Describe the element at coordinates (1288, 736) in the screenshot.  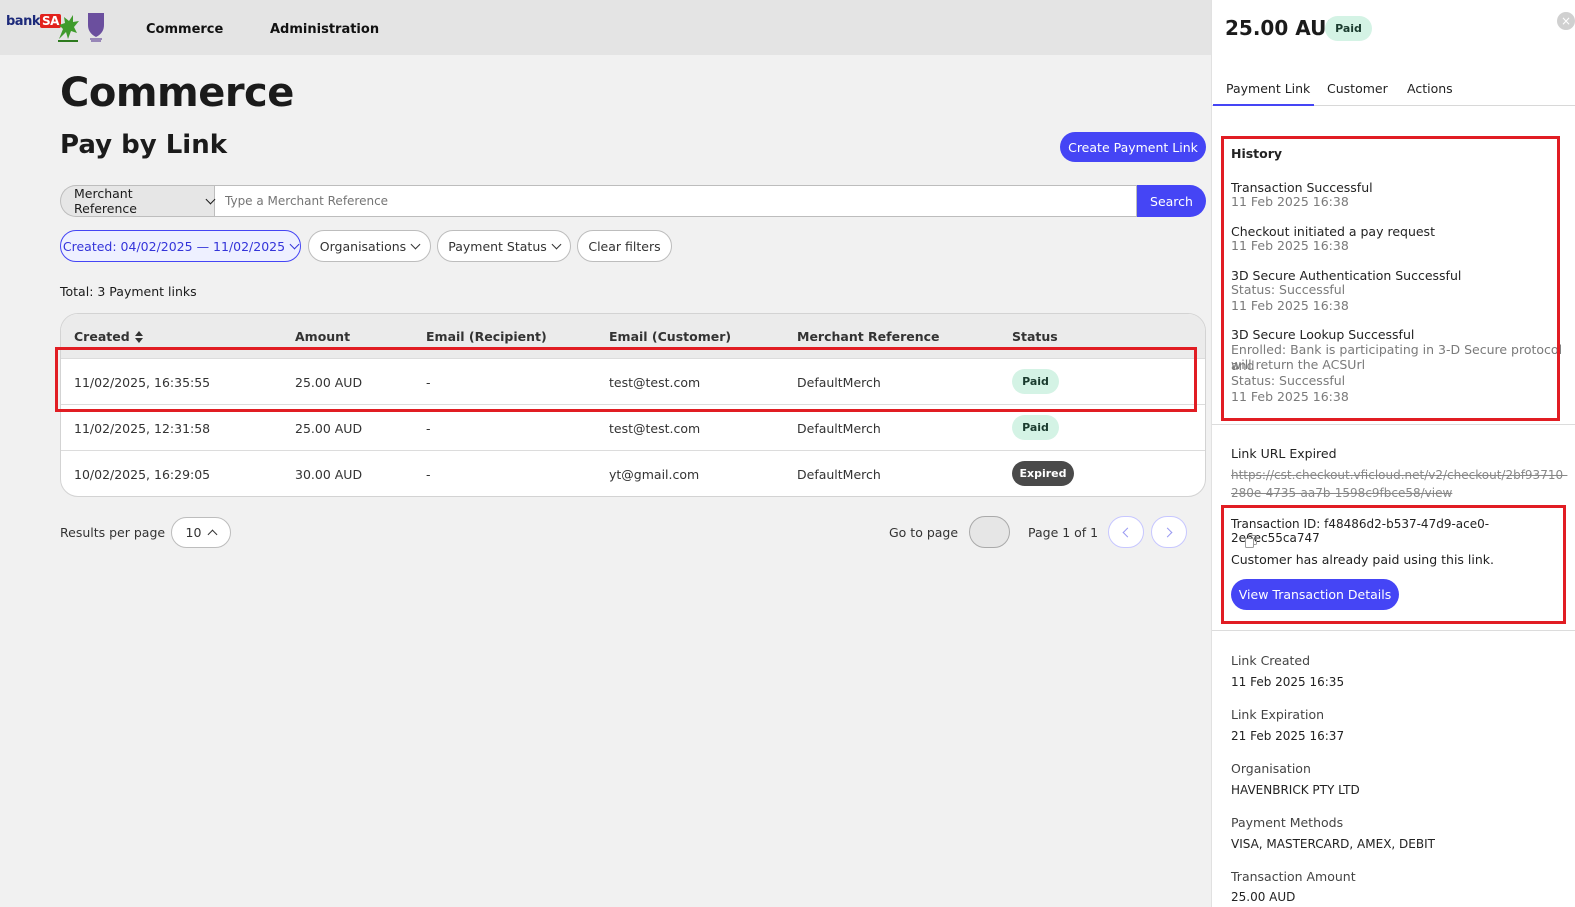
I see `link-expiration-value: 21 Feb 2025 16:37` at that location.